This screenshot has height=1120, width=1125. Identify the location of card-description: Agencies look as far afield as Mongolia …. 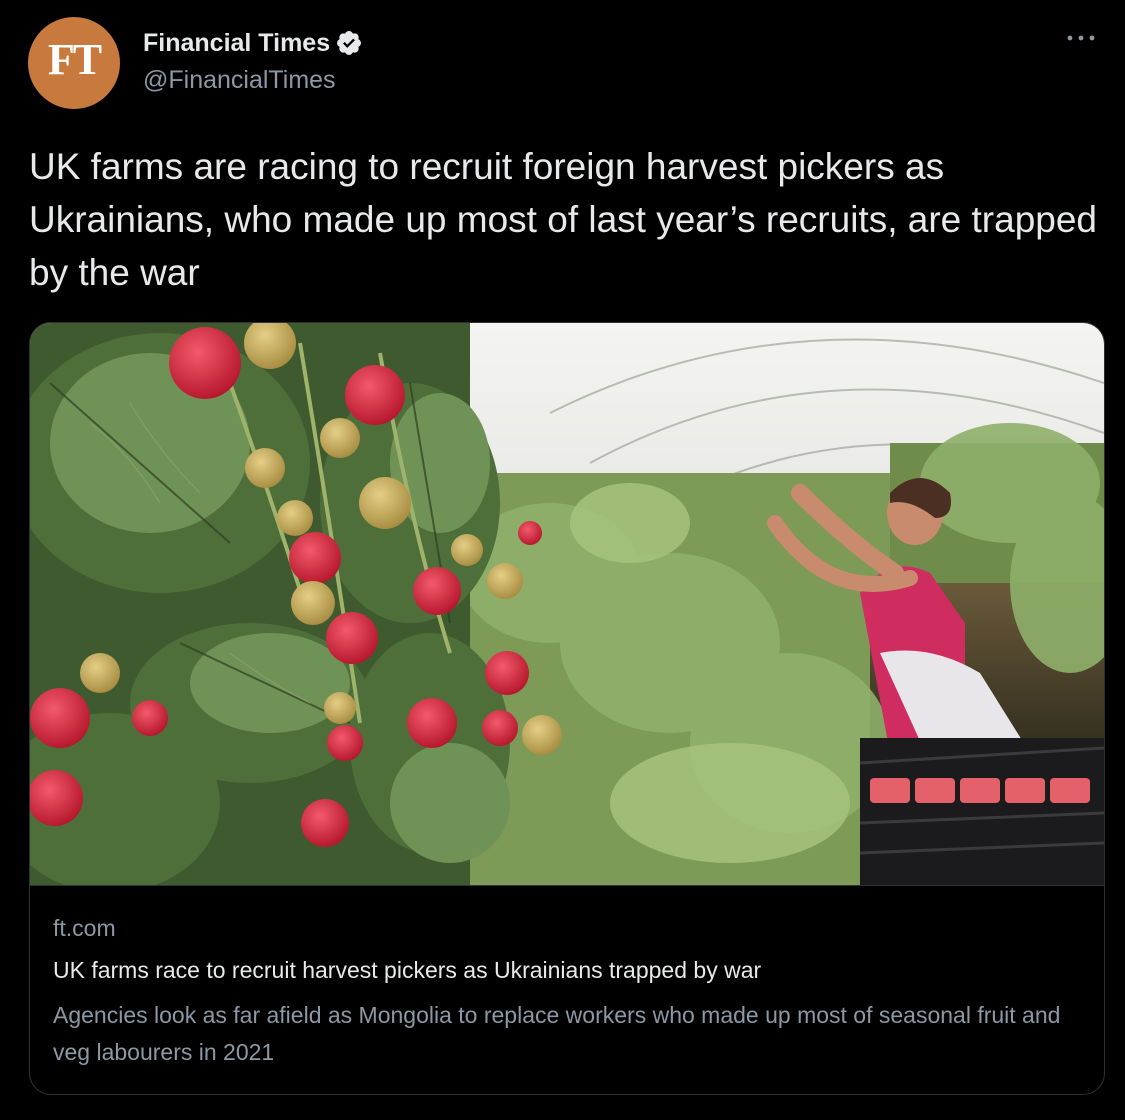
(557, 1033).